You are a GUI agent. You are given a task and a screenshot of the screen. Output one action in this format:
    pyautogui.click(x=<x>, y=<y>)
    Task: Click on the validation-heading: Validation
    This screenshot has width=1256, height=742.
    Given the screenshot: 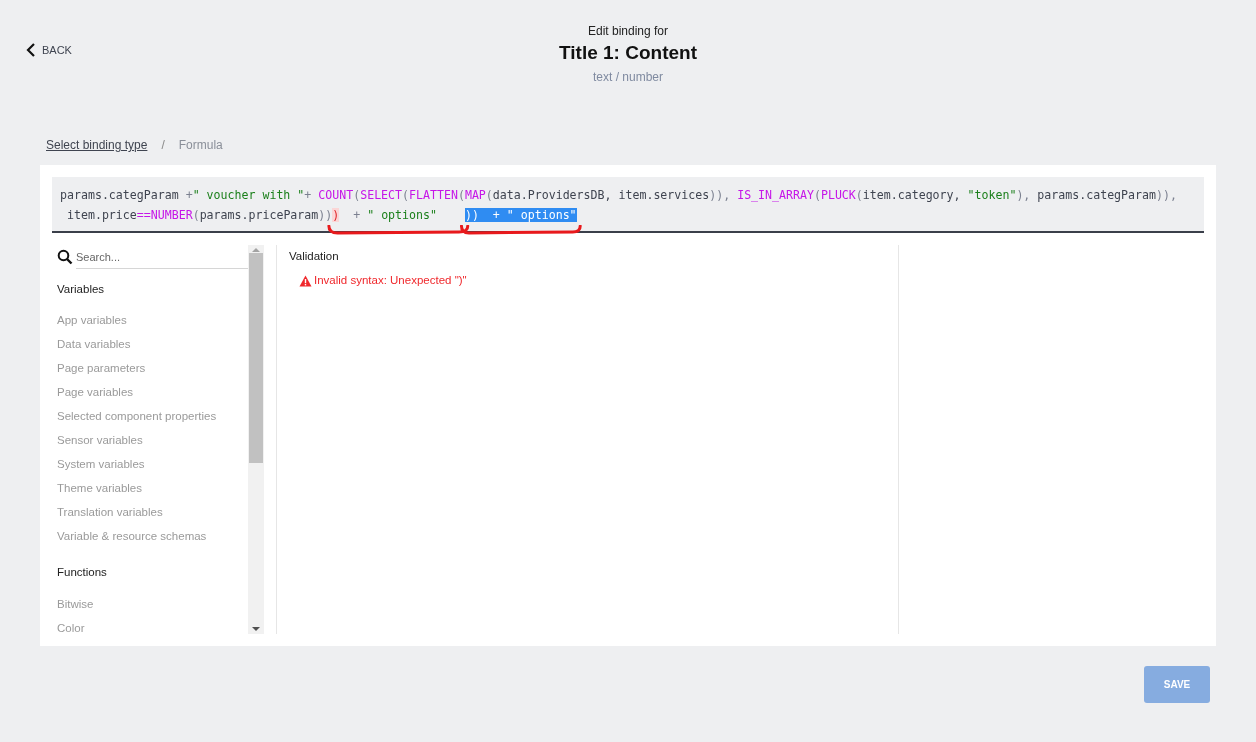 What is the action you would take?
    pyautogui.click(x=314, y=256)
    